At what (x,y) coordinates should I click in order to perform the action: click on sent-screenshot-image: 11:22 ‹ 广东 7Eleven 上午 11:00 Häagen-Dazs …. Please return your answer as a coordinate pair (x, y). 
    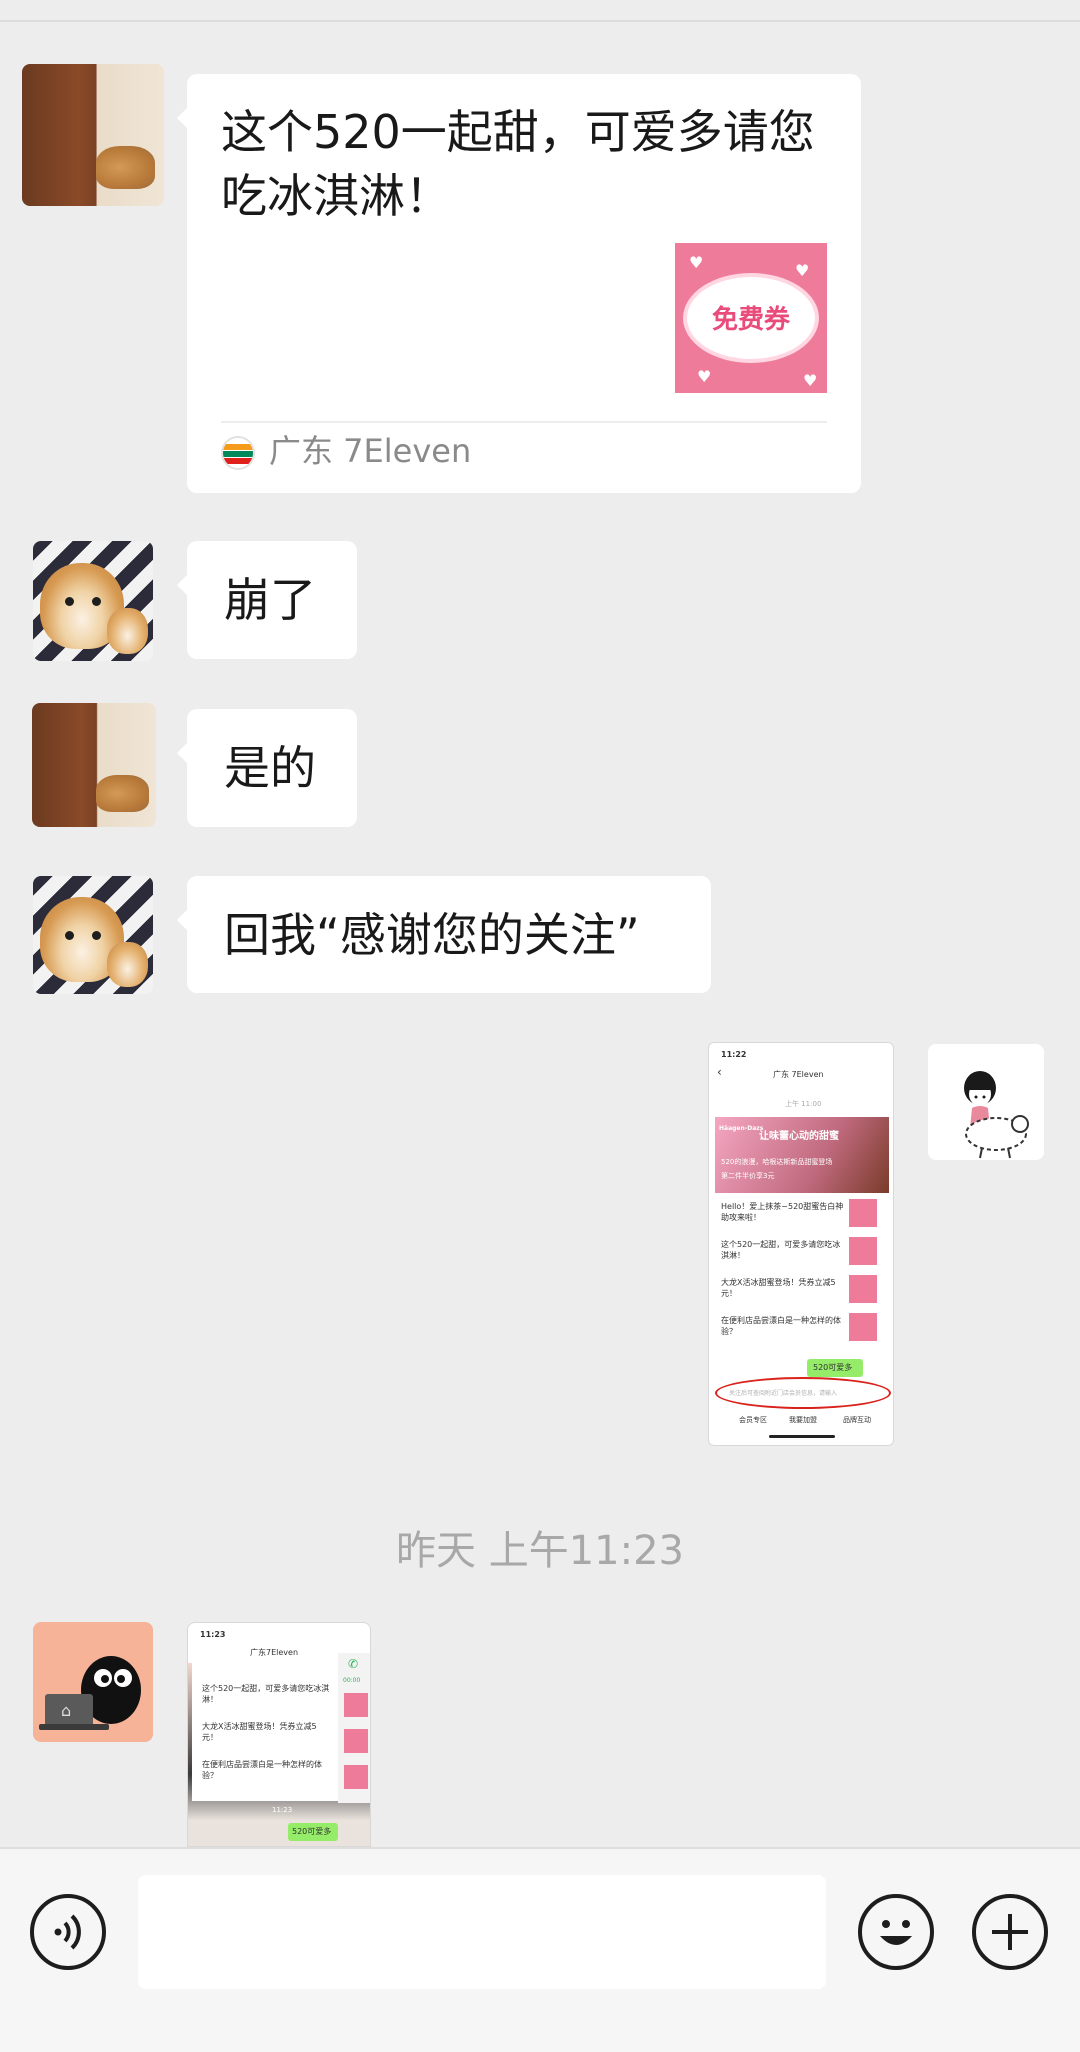
    Looking at the image, I should click on (801, 1244).